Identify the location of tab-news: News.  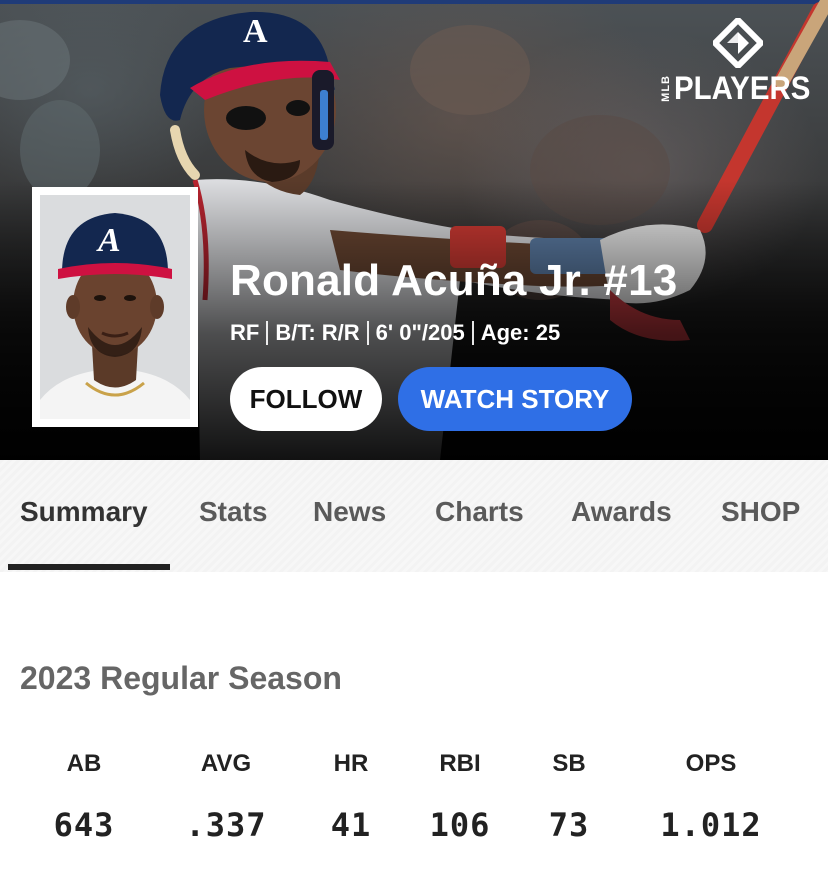
(349, 512).